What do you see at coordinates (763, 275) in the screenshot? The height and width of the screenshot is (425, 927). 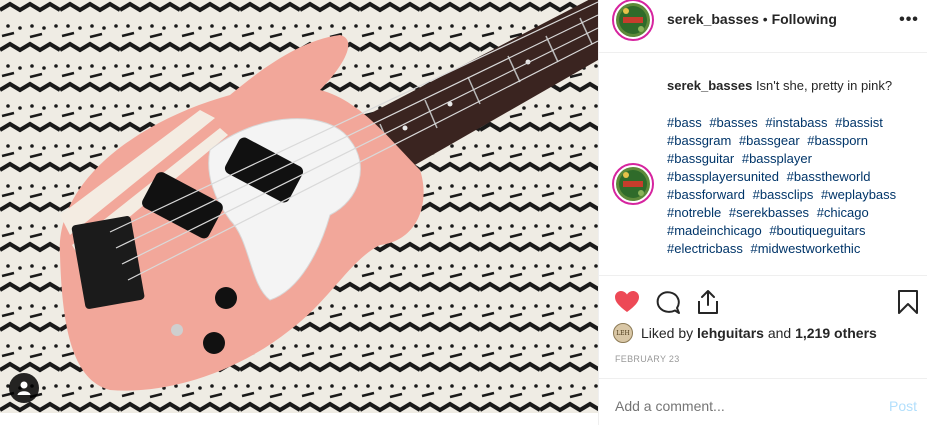 I see `actions-divider` at bounding box center [763, 275].